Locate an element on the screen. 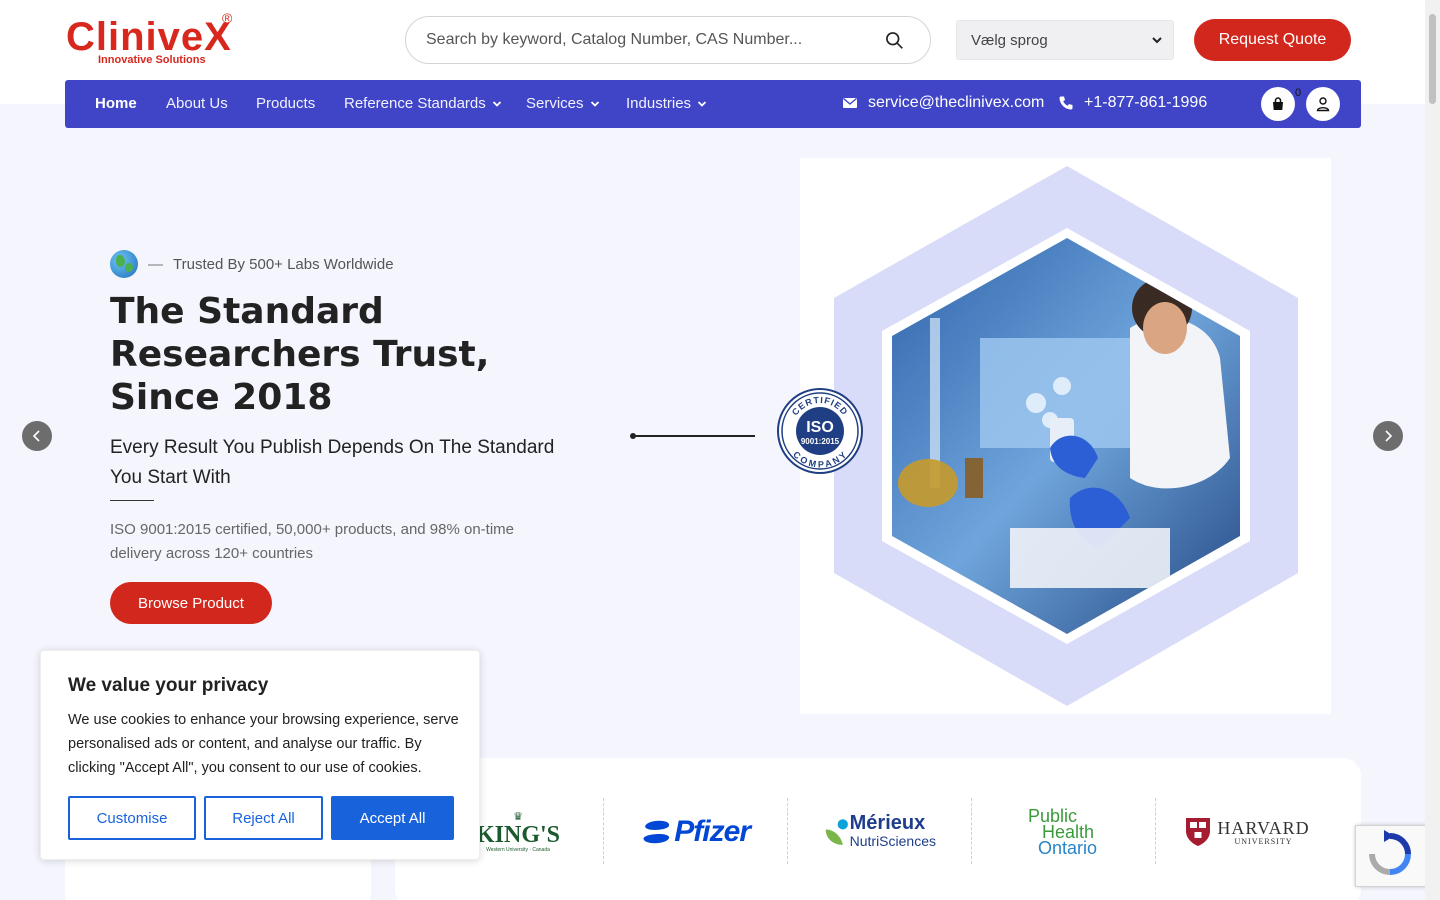 The height and width of the screenshot is (900, 1440). harvard-subtext: UNIVERSITY is located at coordinates (1263, 841).